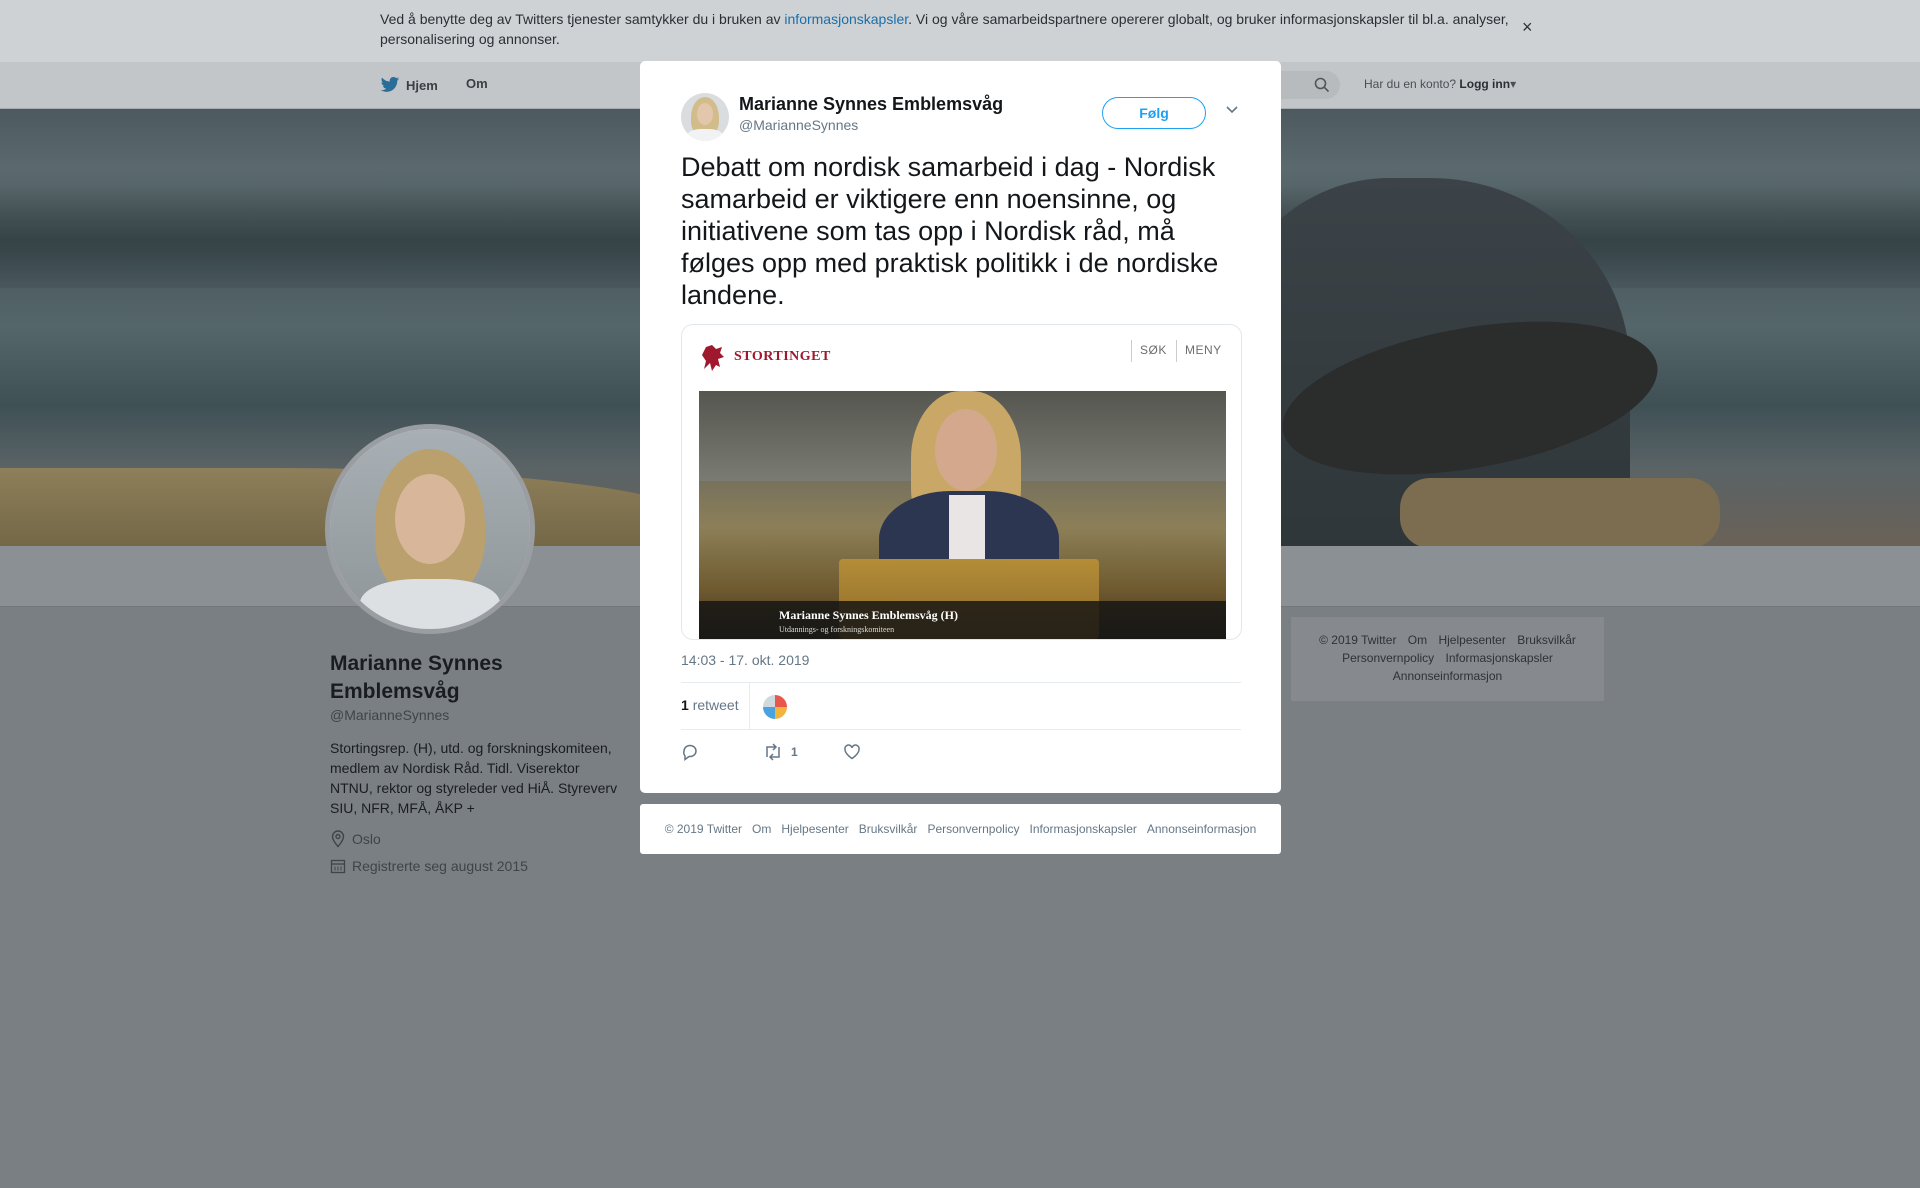 This screenshot has height=1188, width=1920. Describe the element at coordinates (869, 615) in the screenshot. I see `video-caption-title: Marianne Synnes Emblemsvåg (H)` at that location.